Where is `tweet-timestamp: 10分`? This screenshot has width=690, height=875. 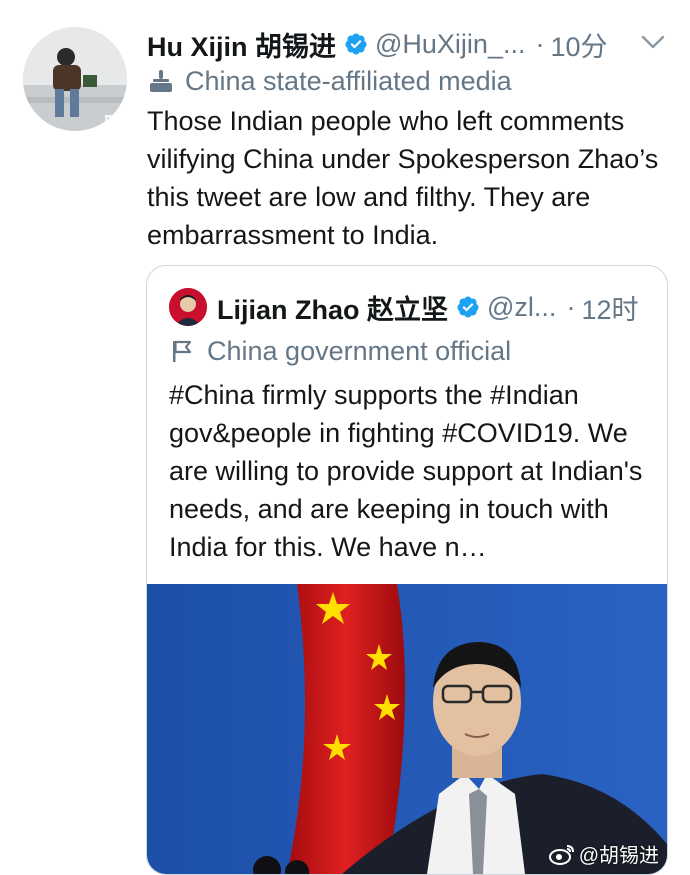 tweet-timestamp: 10分 is located at coordinates (578, 44).